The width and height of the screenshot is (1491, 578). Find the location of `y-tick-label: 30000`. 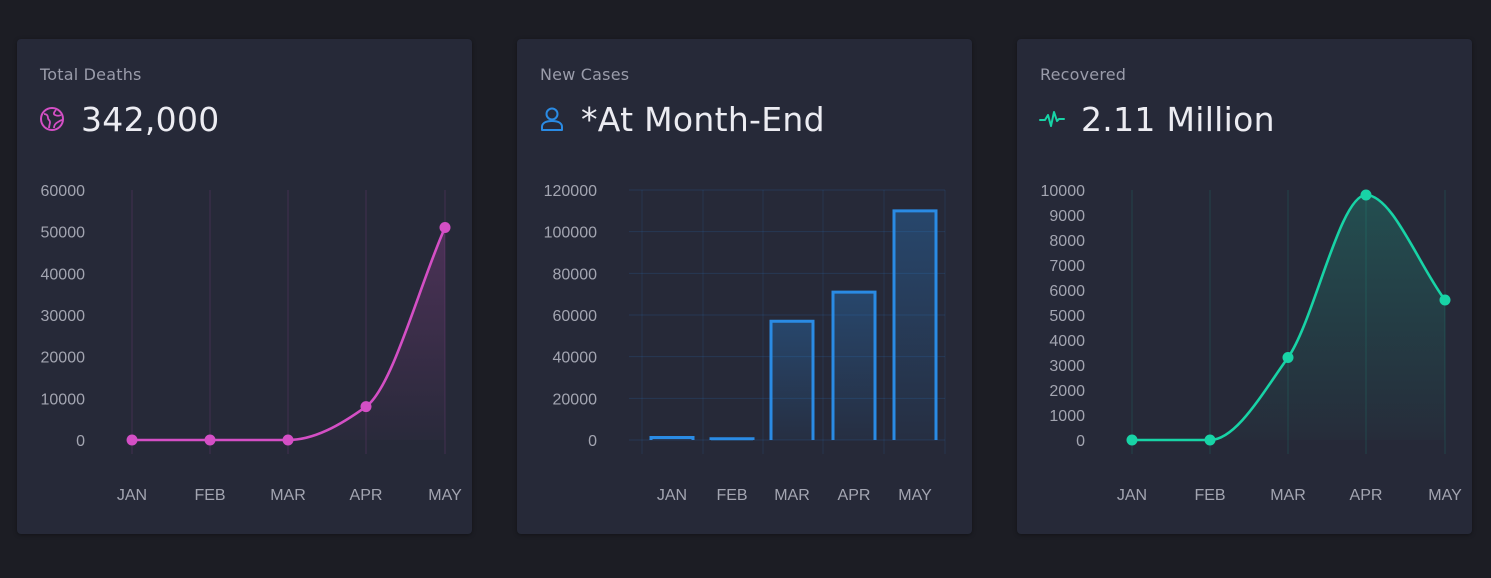

y-tick-label: 30000 is located at coordinates (63, 316).